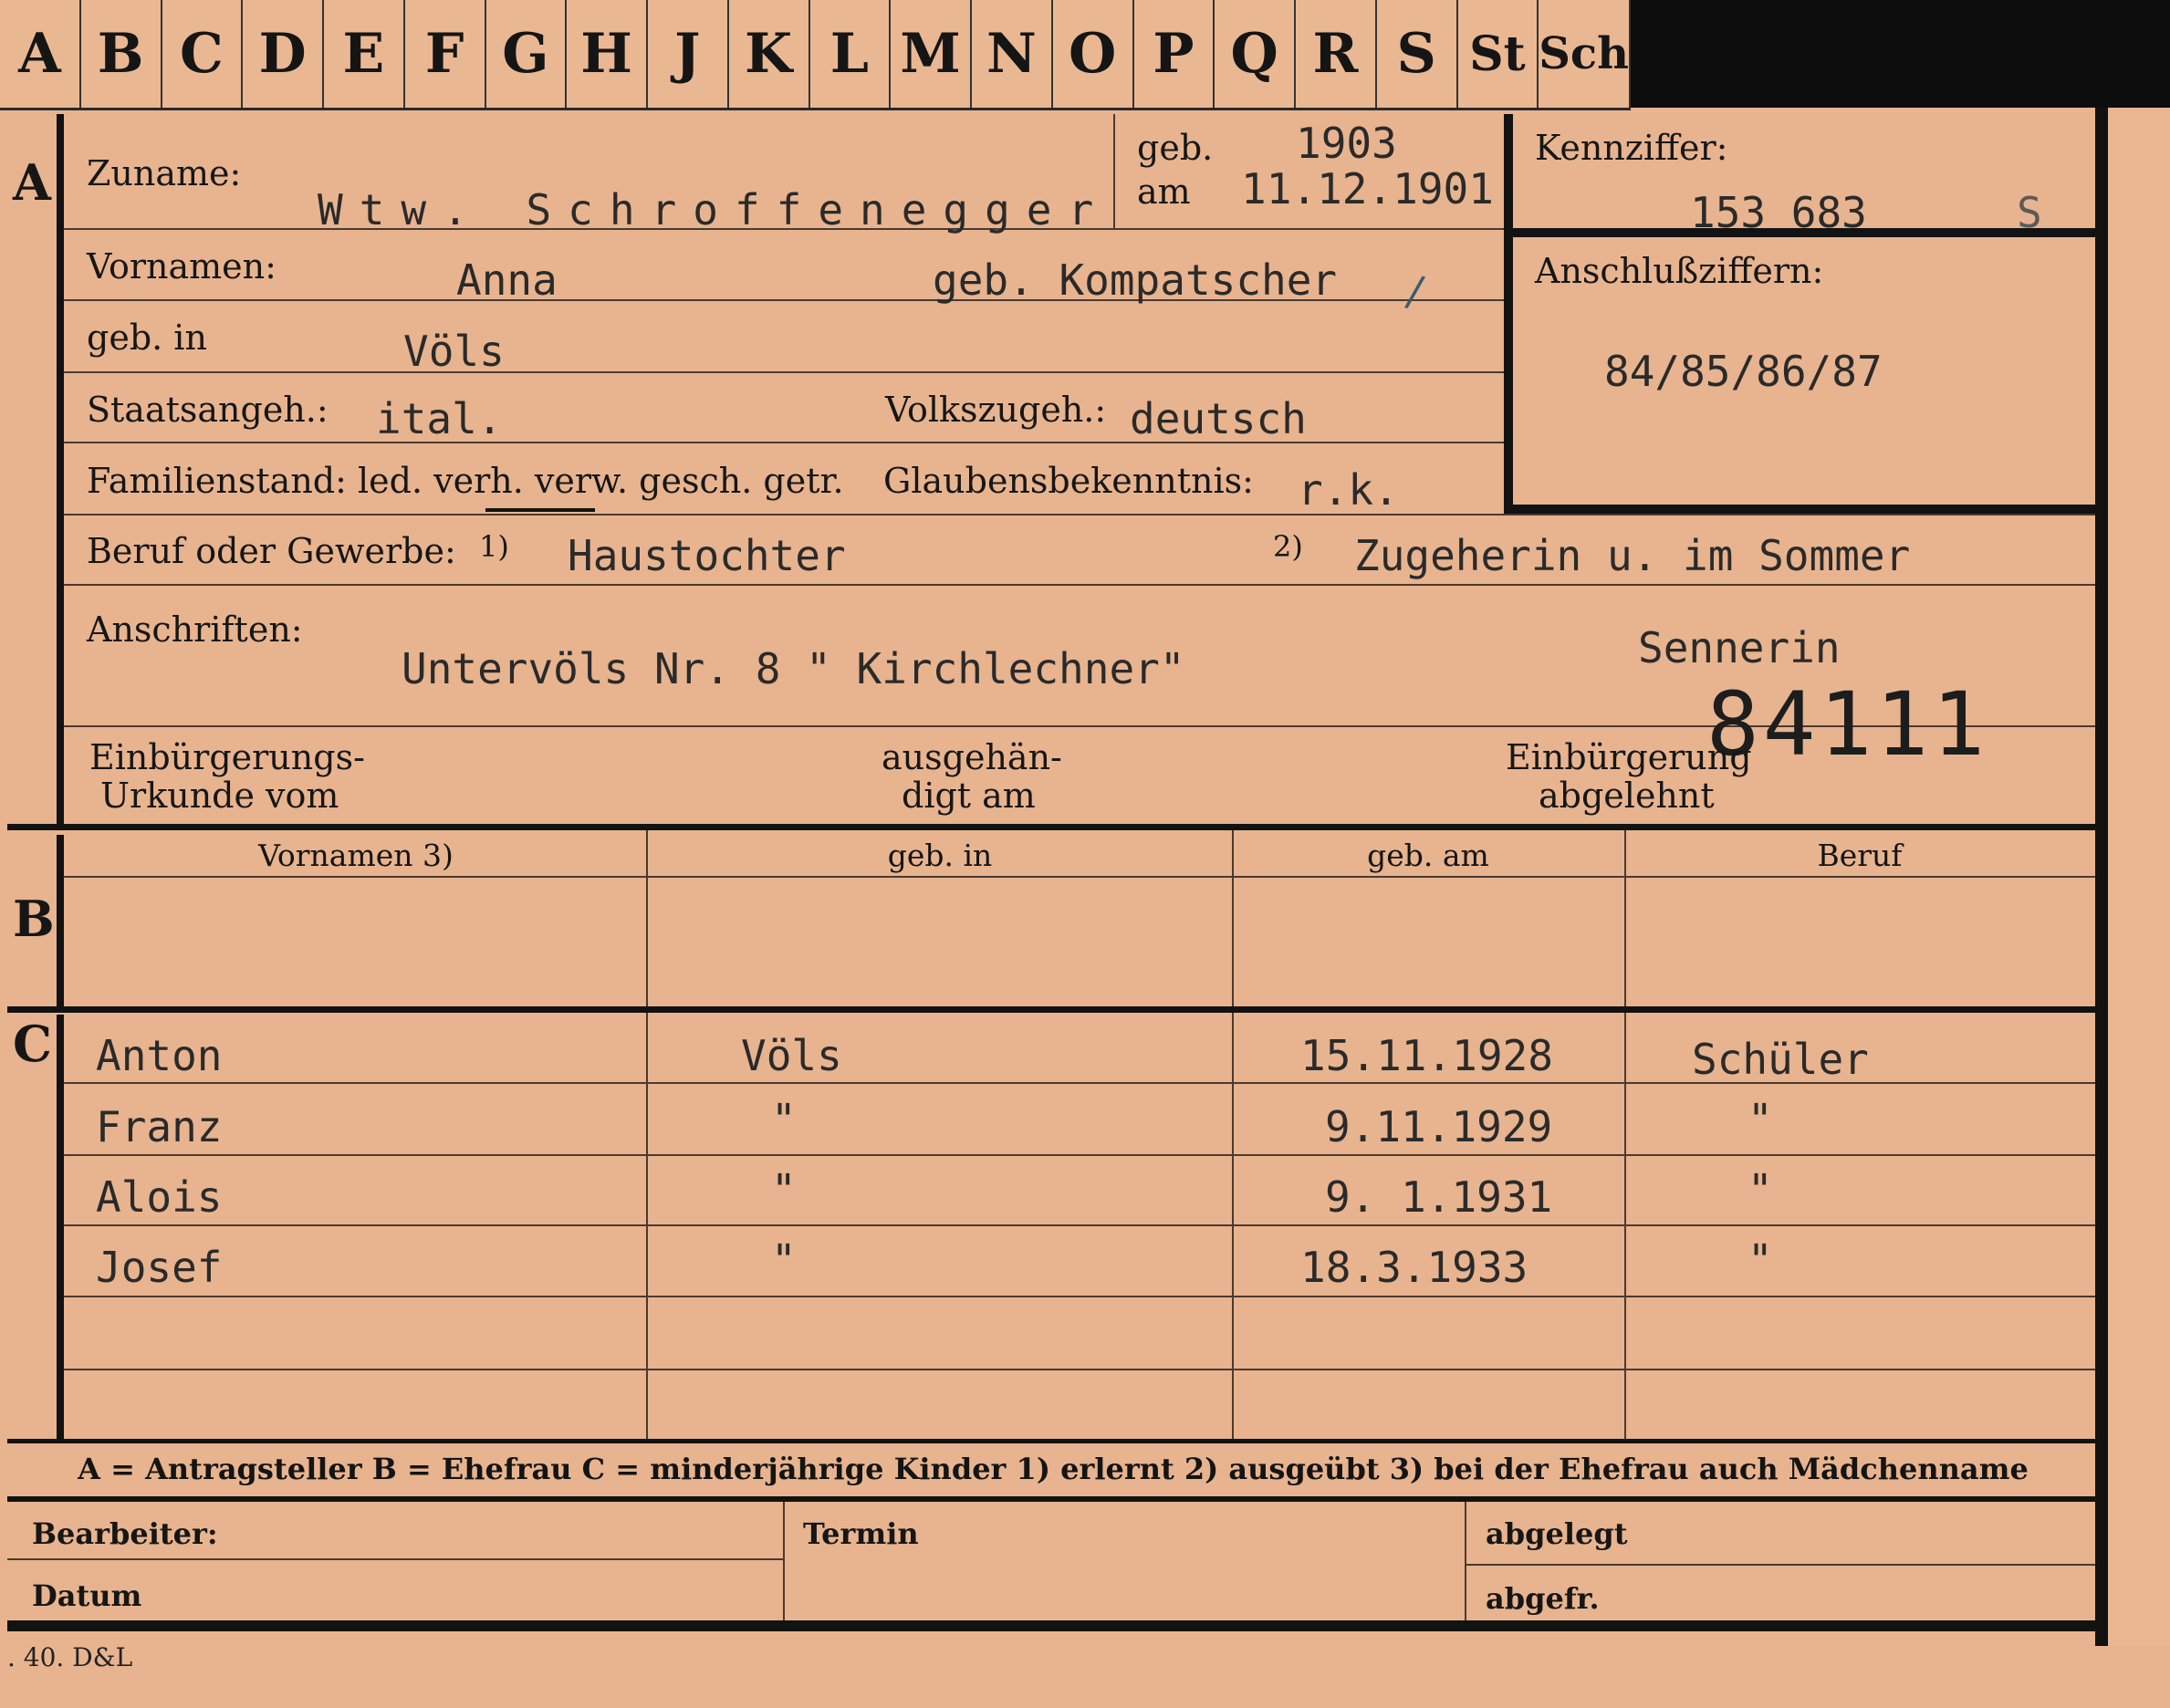 This screenshot has height=1708, width=2170. What do you see at coordinates (219, 796) in the screenshot?
I see `label-einbuergerung-urkunde-2: Urkunde vom` at bounding box center [219, 796].